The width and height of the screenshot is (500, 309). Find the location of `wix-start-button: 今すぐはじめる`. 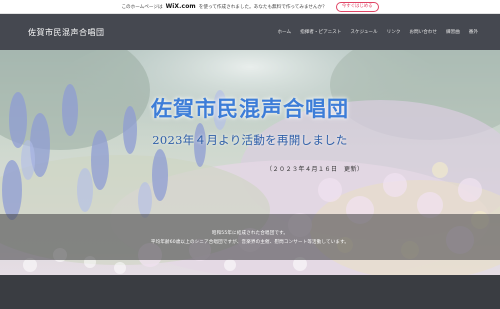

wix-start-button: 今すぐはじめる is located at coordinates (357, 6).